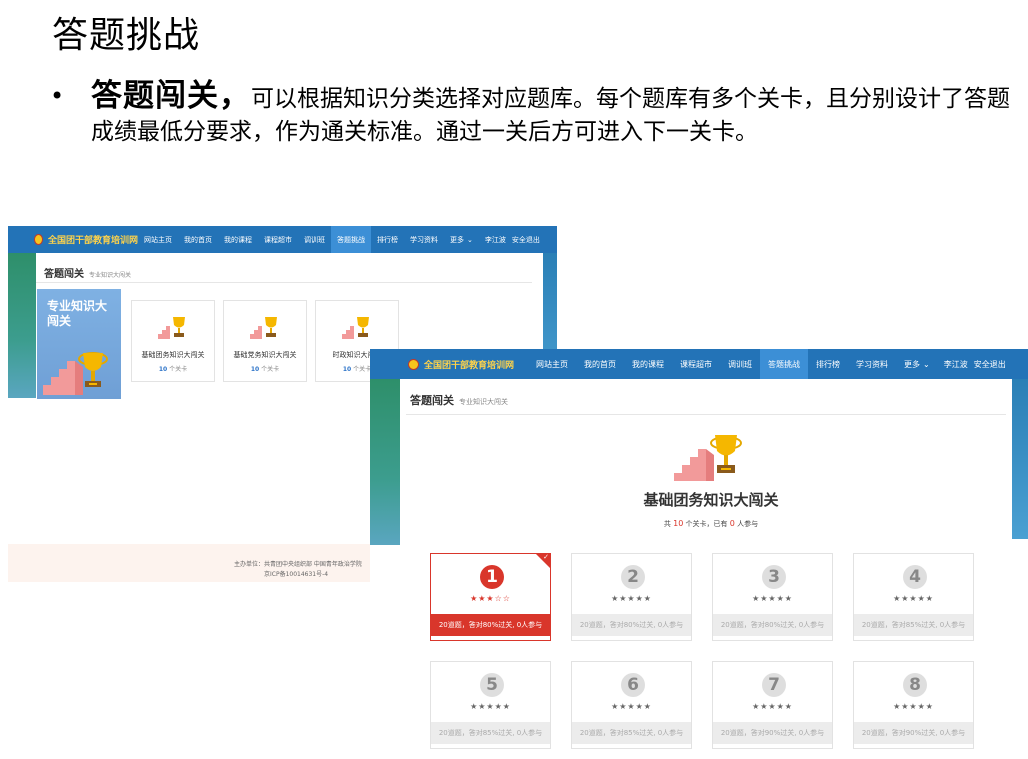 This screenshot has width=1028, height=759. What do you see at coordinates (706, 524) in the screenshot?
I see `meta-middle: 个关卡，已有` at bounding box center [706, 524].